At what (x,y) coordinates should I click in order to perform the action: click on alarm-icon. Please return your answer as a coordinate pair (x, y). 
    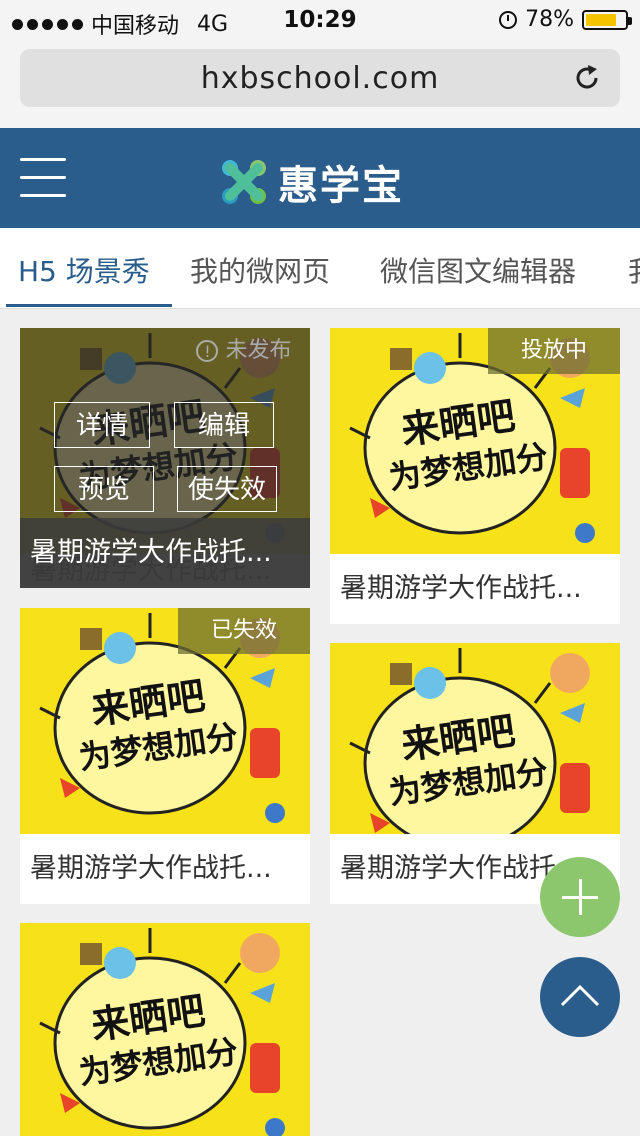
    Looking at the image, I should click on (508, 19).